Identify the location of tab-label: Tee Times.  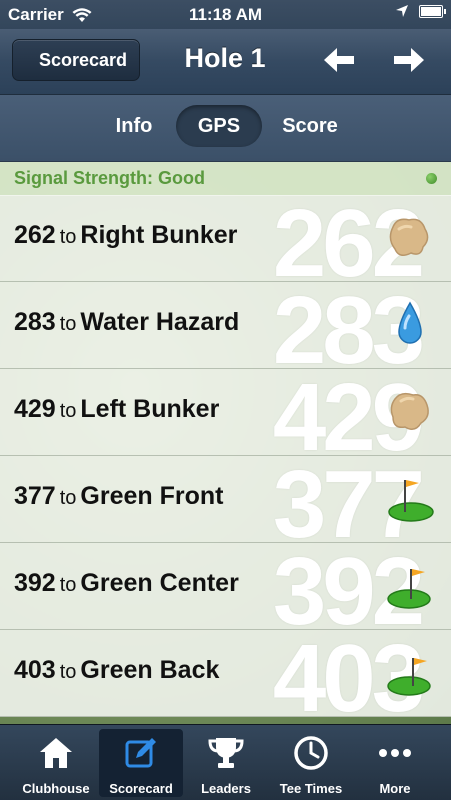
(311, 788).